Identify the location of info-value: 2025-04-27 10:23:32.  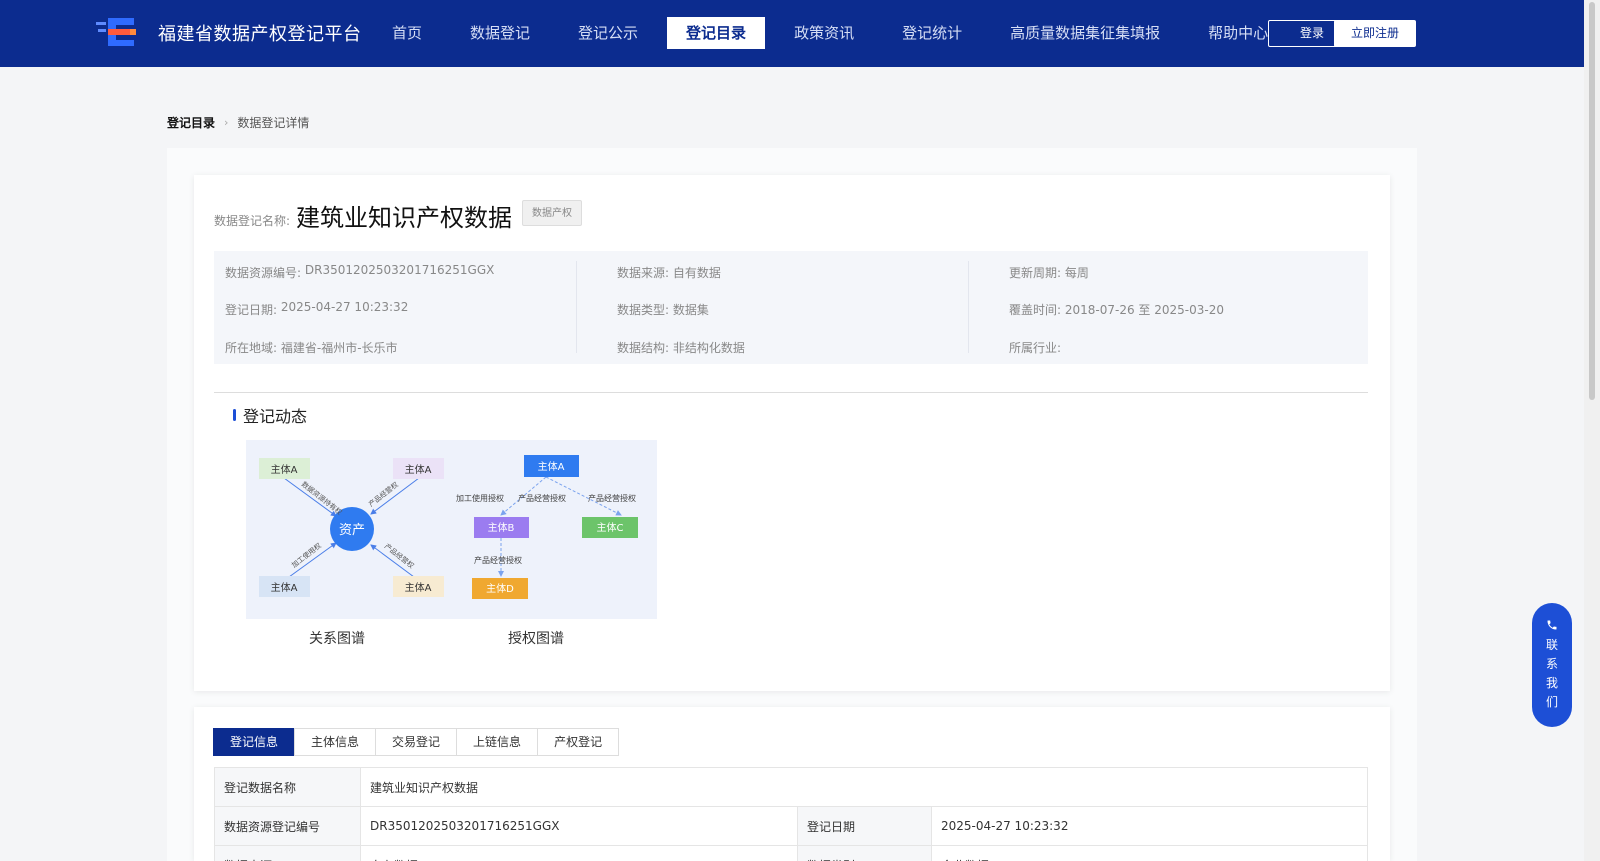
(344, 307).